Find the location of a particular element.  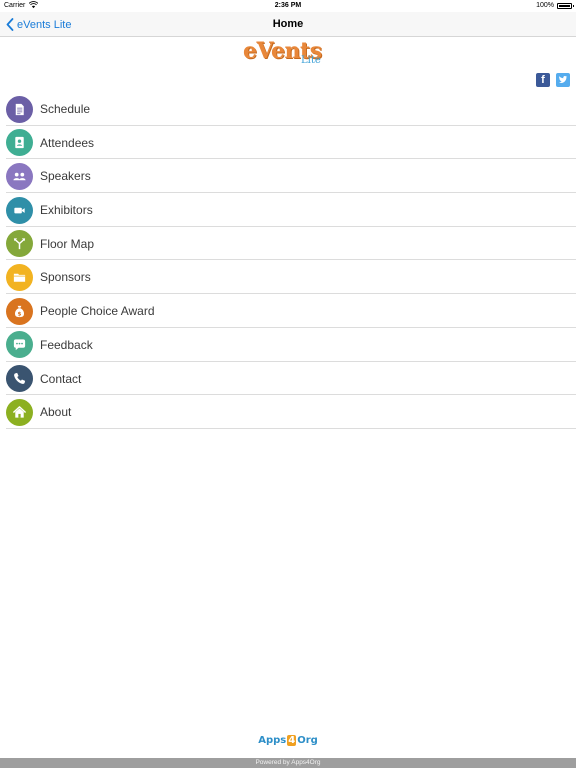

people-icon is located at coordinates (19, 176).